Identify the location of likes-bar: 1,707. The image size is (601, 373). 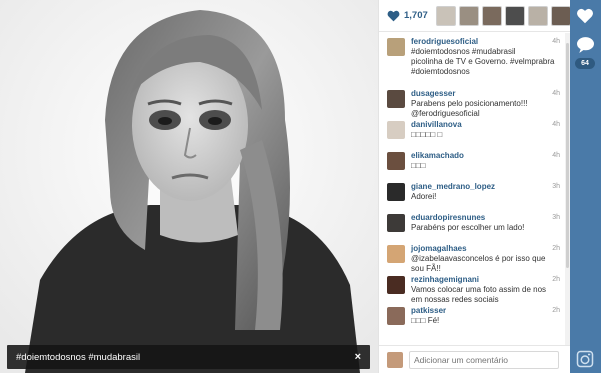
(475, 16).